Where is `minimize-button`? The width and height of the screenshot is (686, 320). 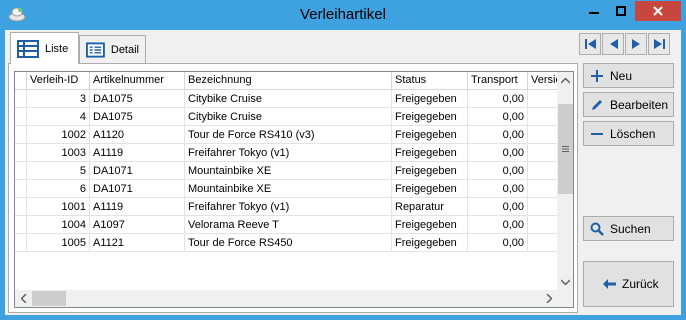 minimize-button is located at coordinates (594, 11).